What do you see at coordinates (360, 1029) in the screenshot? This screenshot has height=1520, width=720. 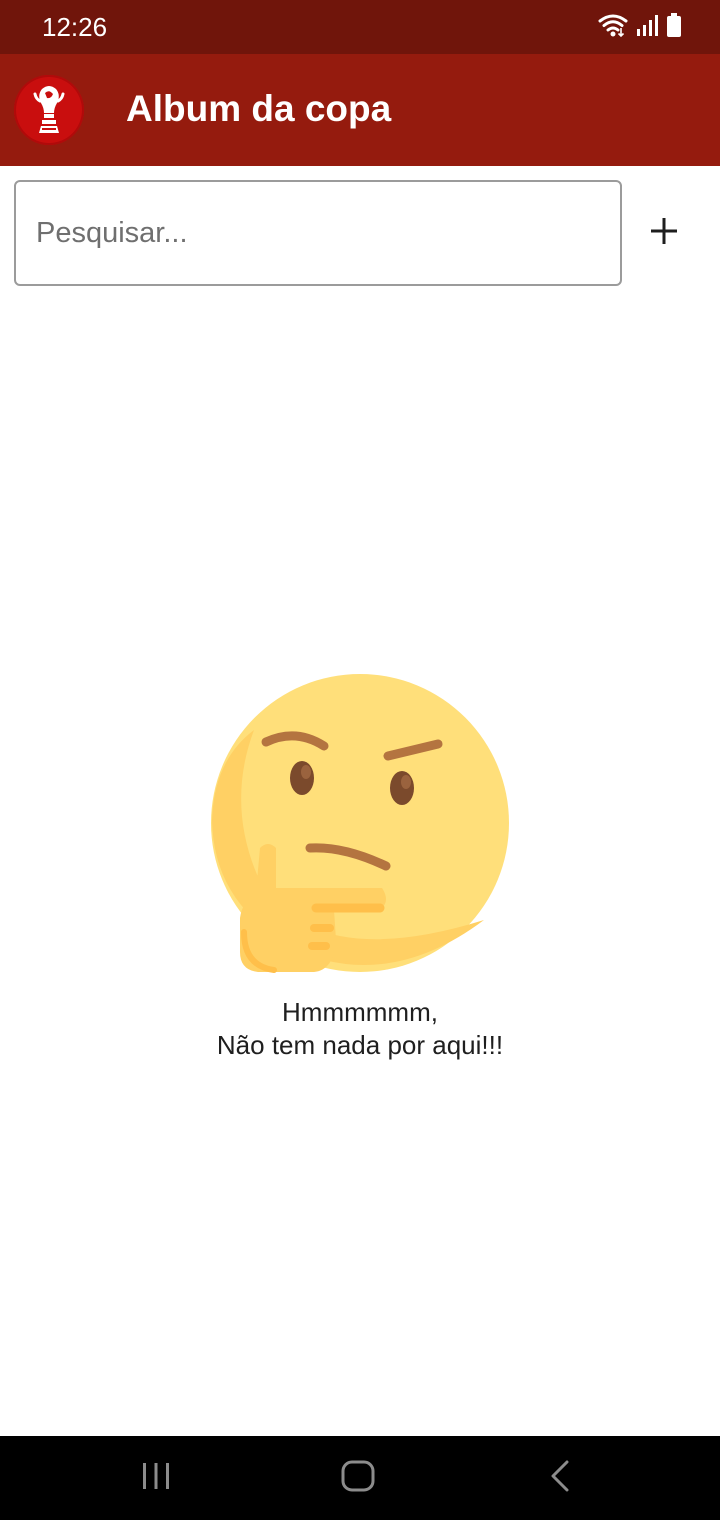 I see `empty-message: Hmmmmmm, Não tem nada por aqui!!!` at bounding box center [360, 1029].